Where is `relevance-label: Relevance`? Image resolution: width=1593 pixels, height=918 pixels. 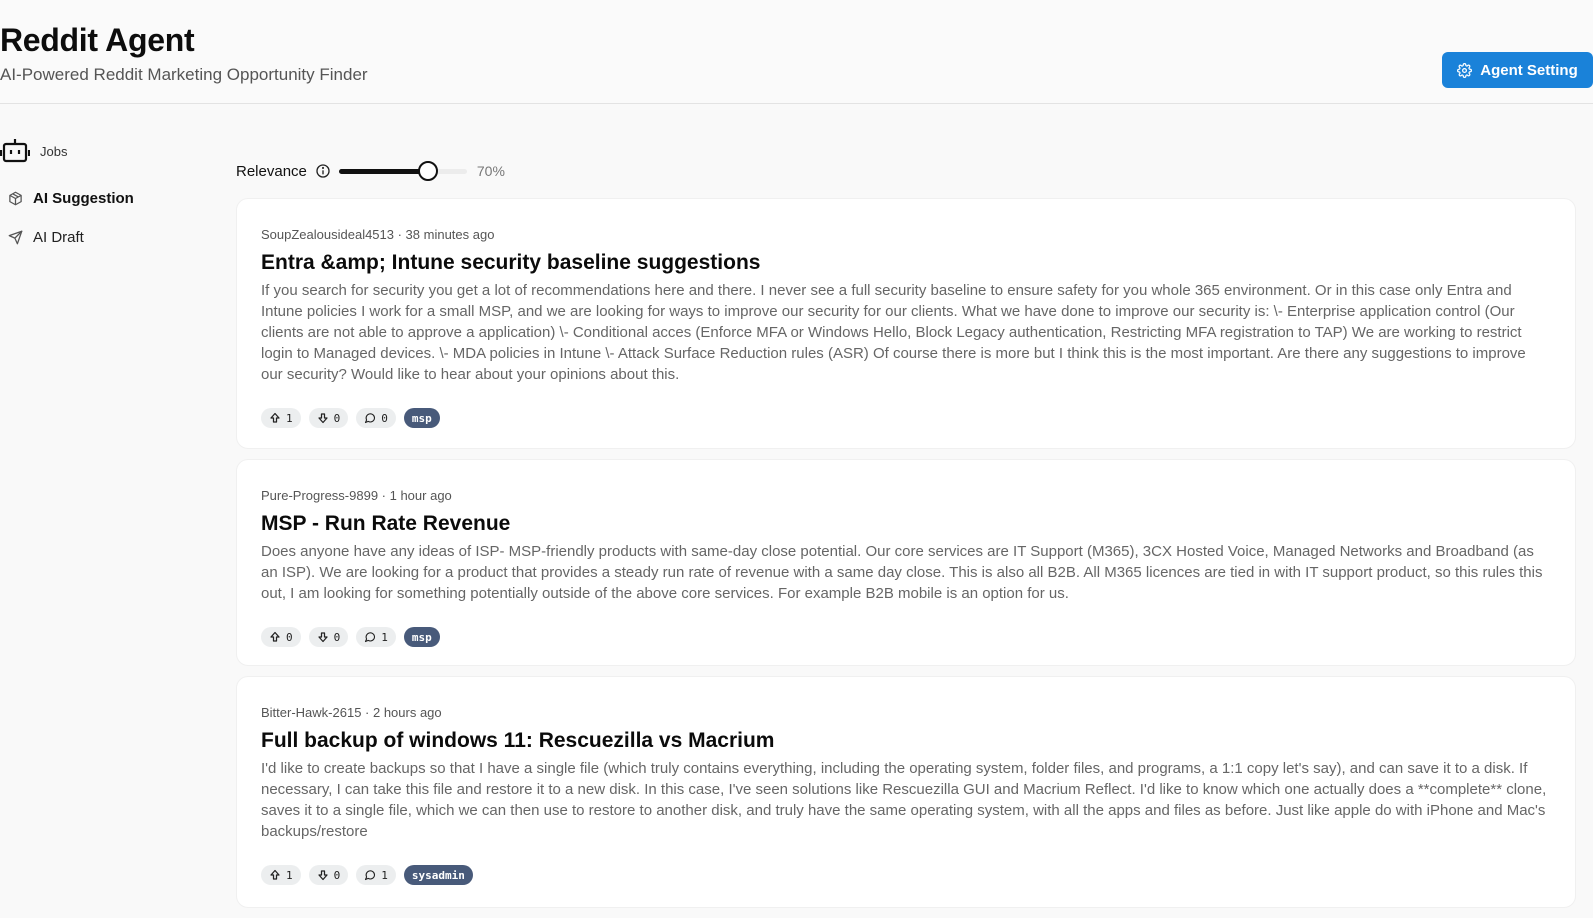
relevance-label: Relevance is located at coordinates (271, 171).